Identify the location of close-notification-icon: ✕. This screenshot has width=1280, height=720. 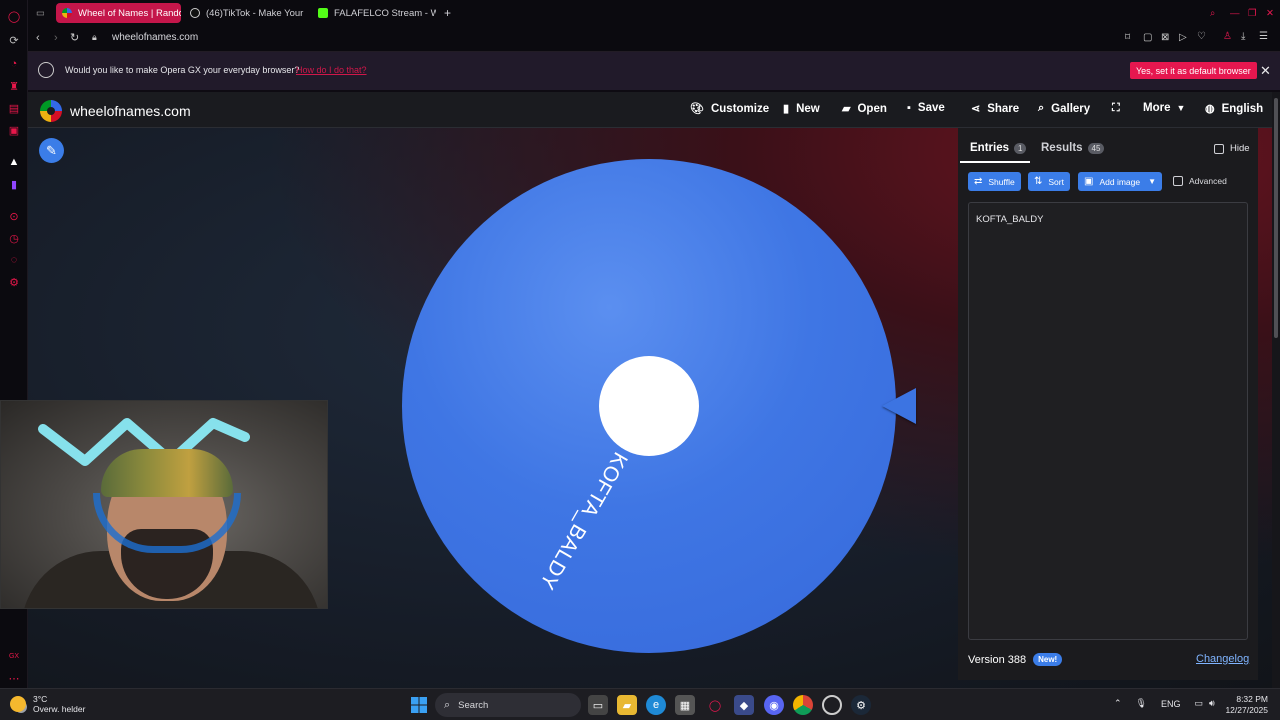
(1265, 71).